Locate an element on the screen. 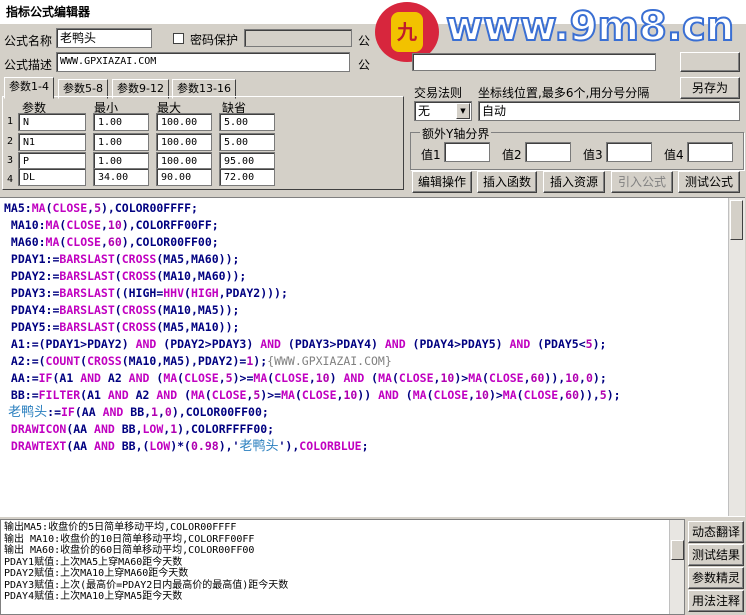  insert-function-button: 插入函数 is located at coordinates (507, 182).